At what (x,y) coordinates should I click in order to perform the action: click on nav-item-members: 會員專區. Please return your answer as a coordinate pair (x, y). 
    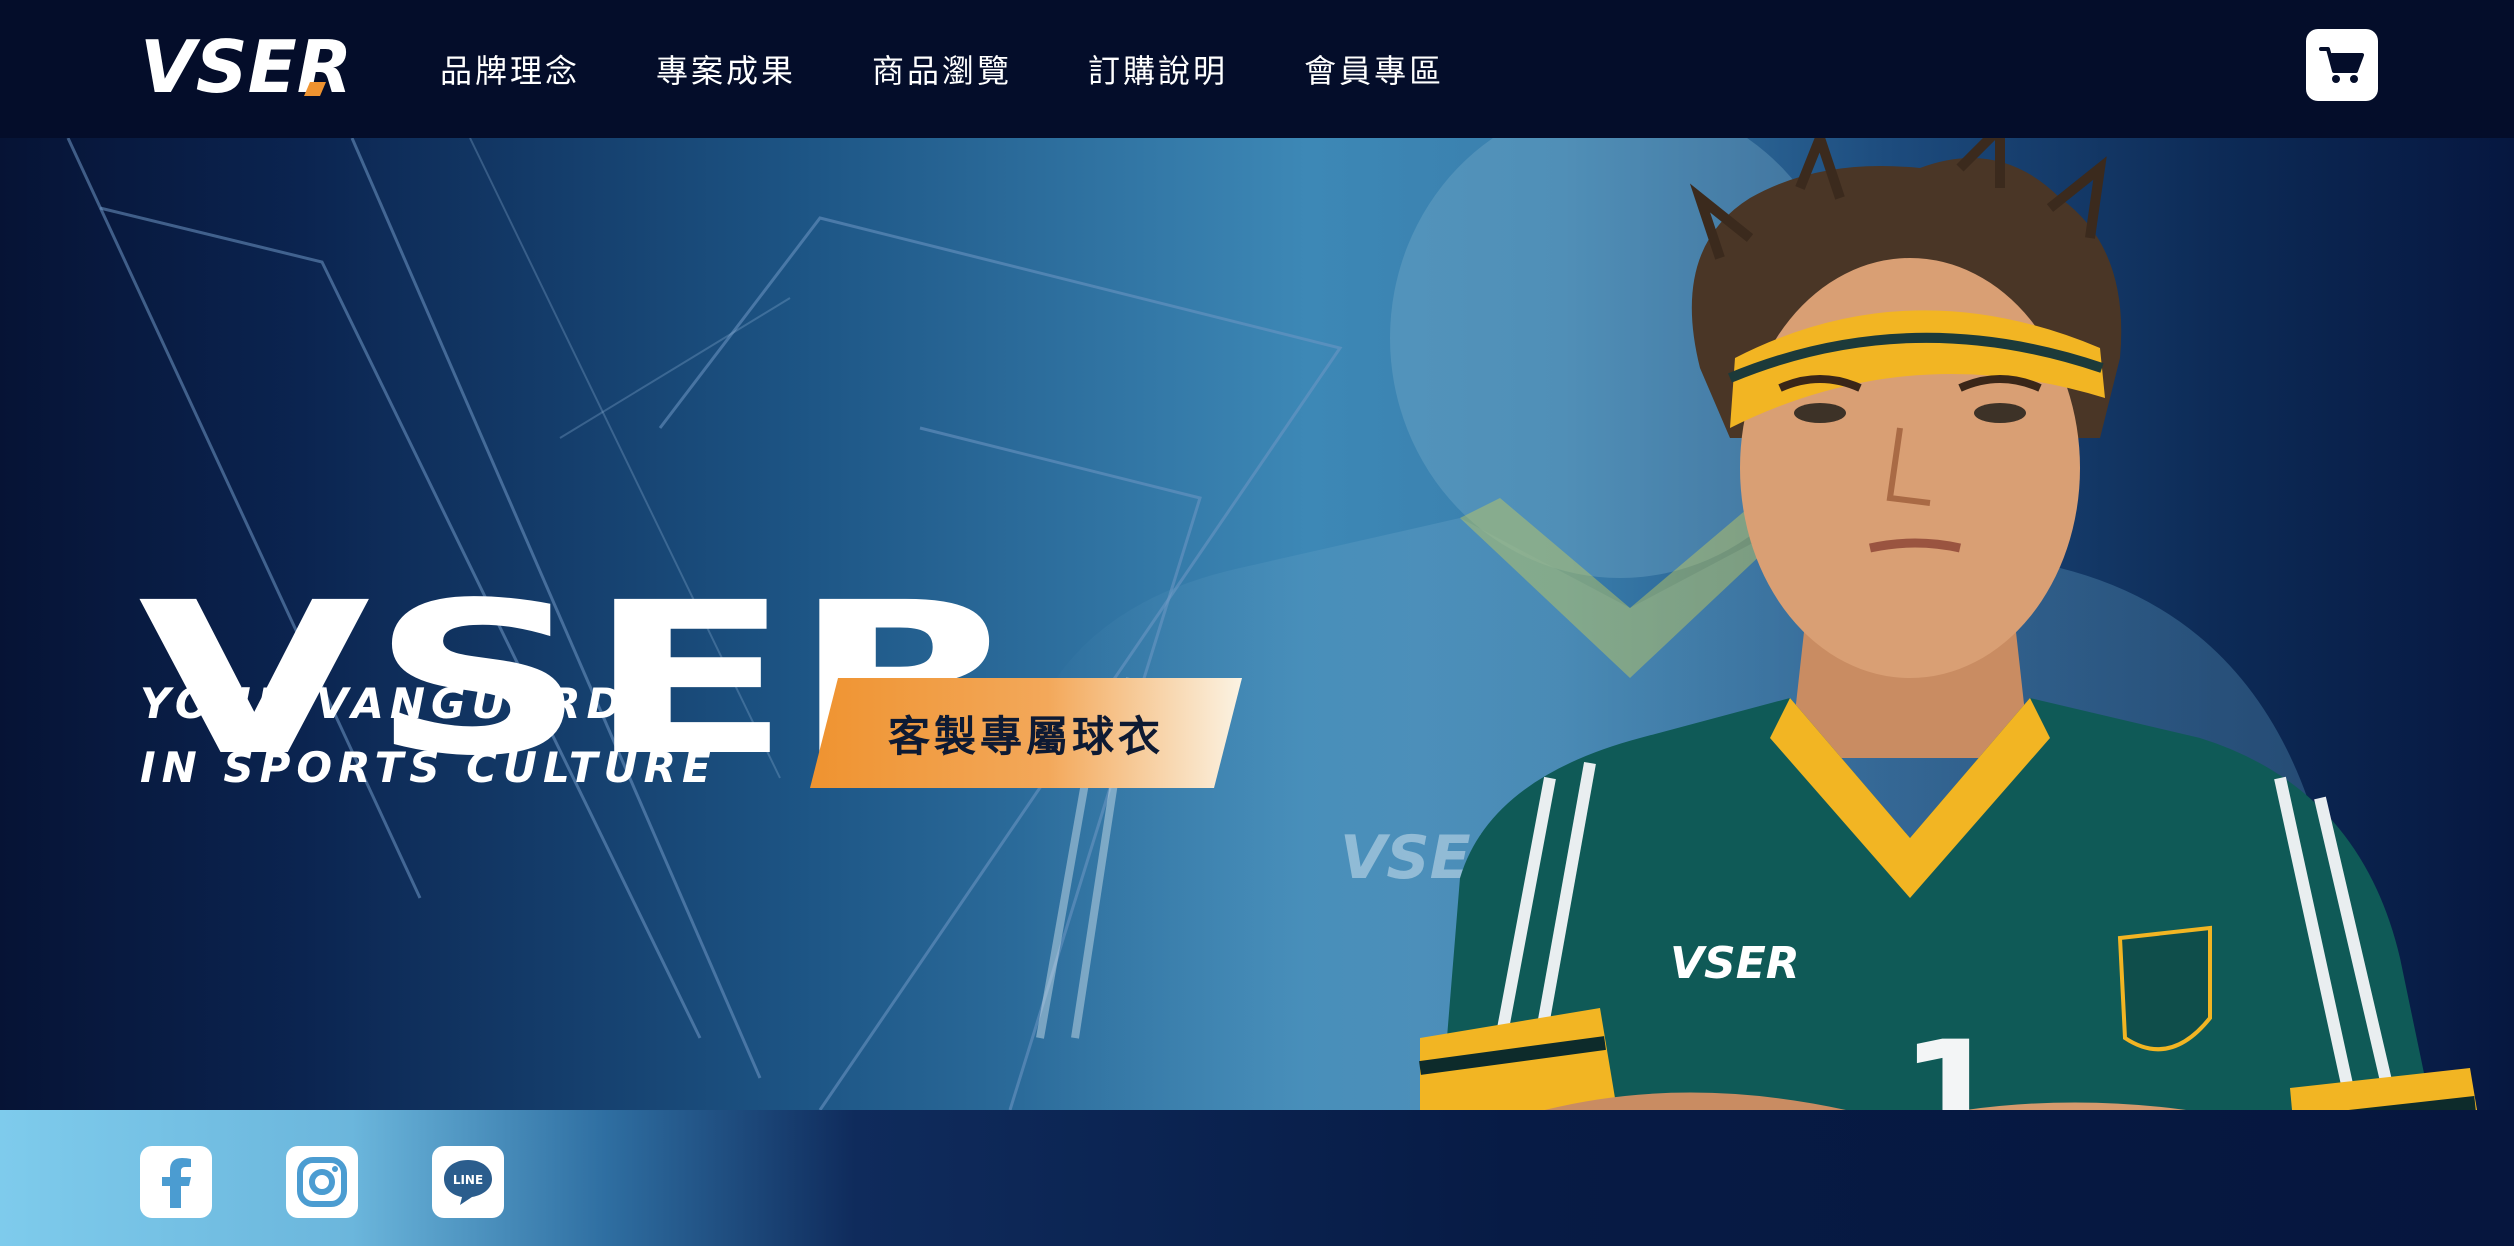
    Looking at the image, I should click on (1374, 69).